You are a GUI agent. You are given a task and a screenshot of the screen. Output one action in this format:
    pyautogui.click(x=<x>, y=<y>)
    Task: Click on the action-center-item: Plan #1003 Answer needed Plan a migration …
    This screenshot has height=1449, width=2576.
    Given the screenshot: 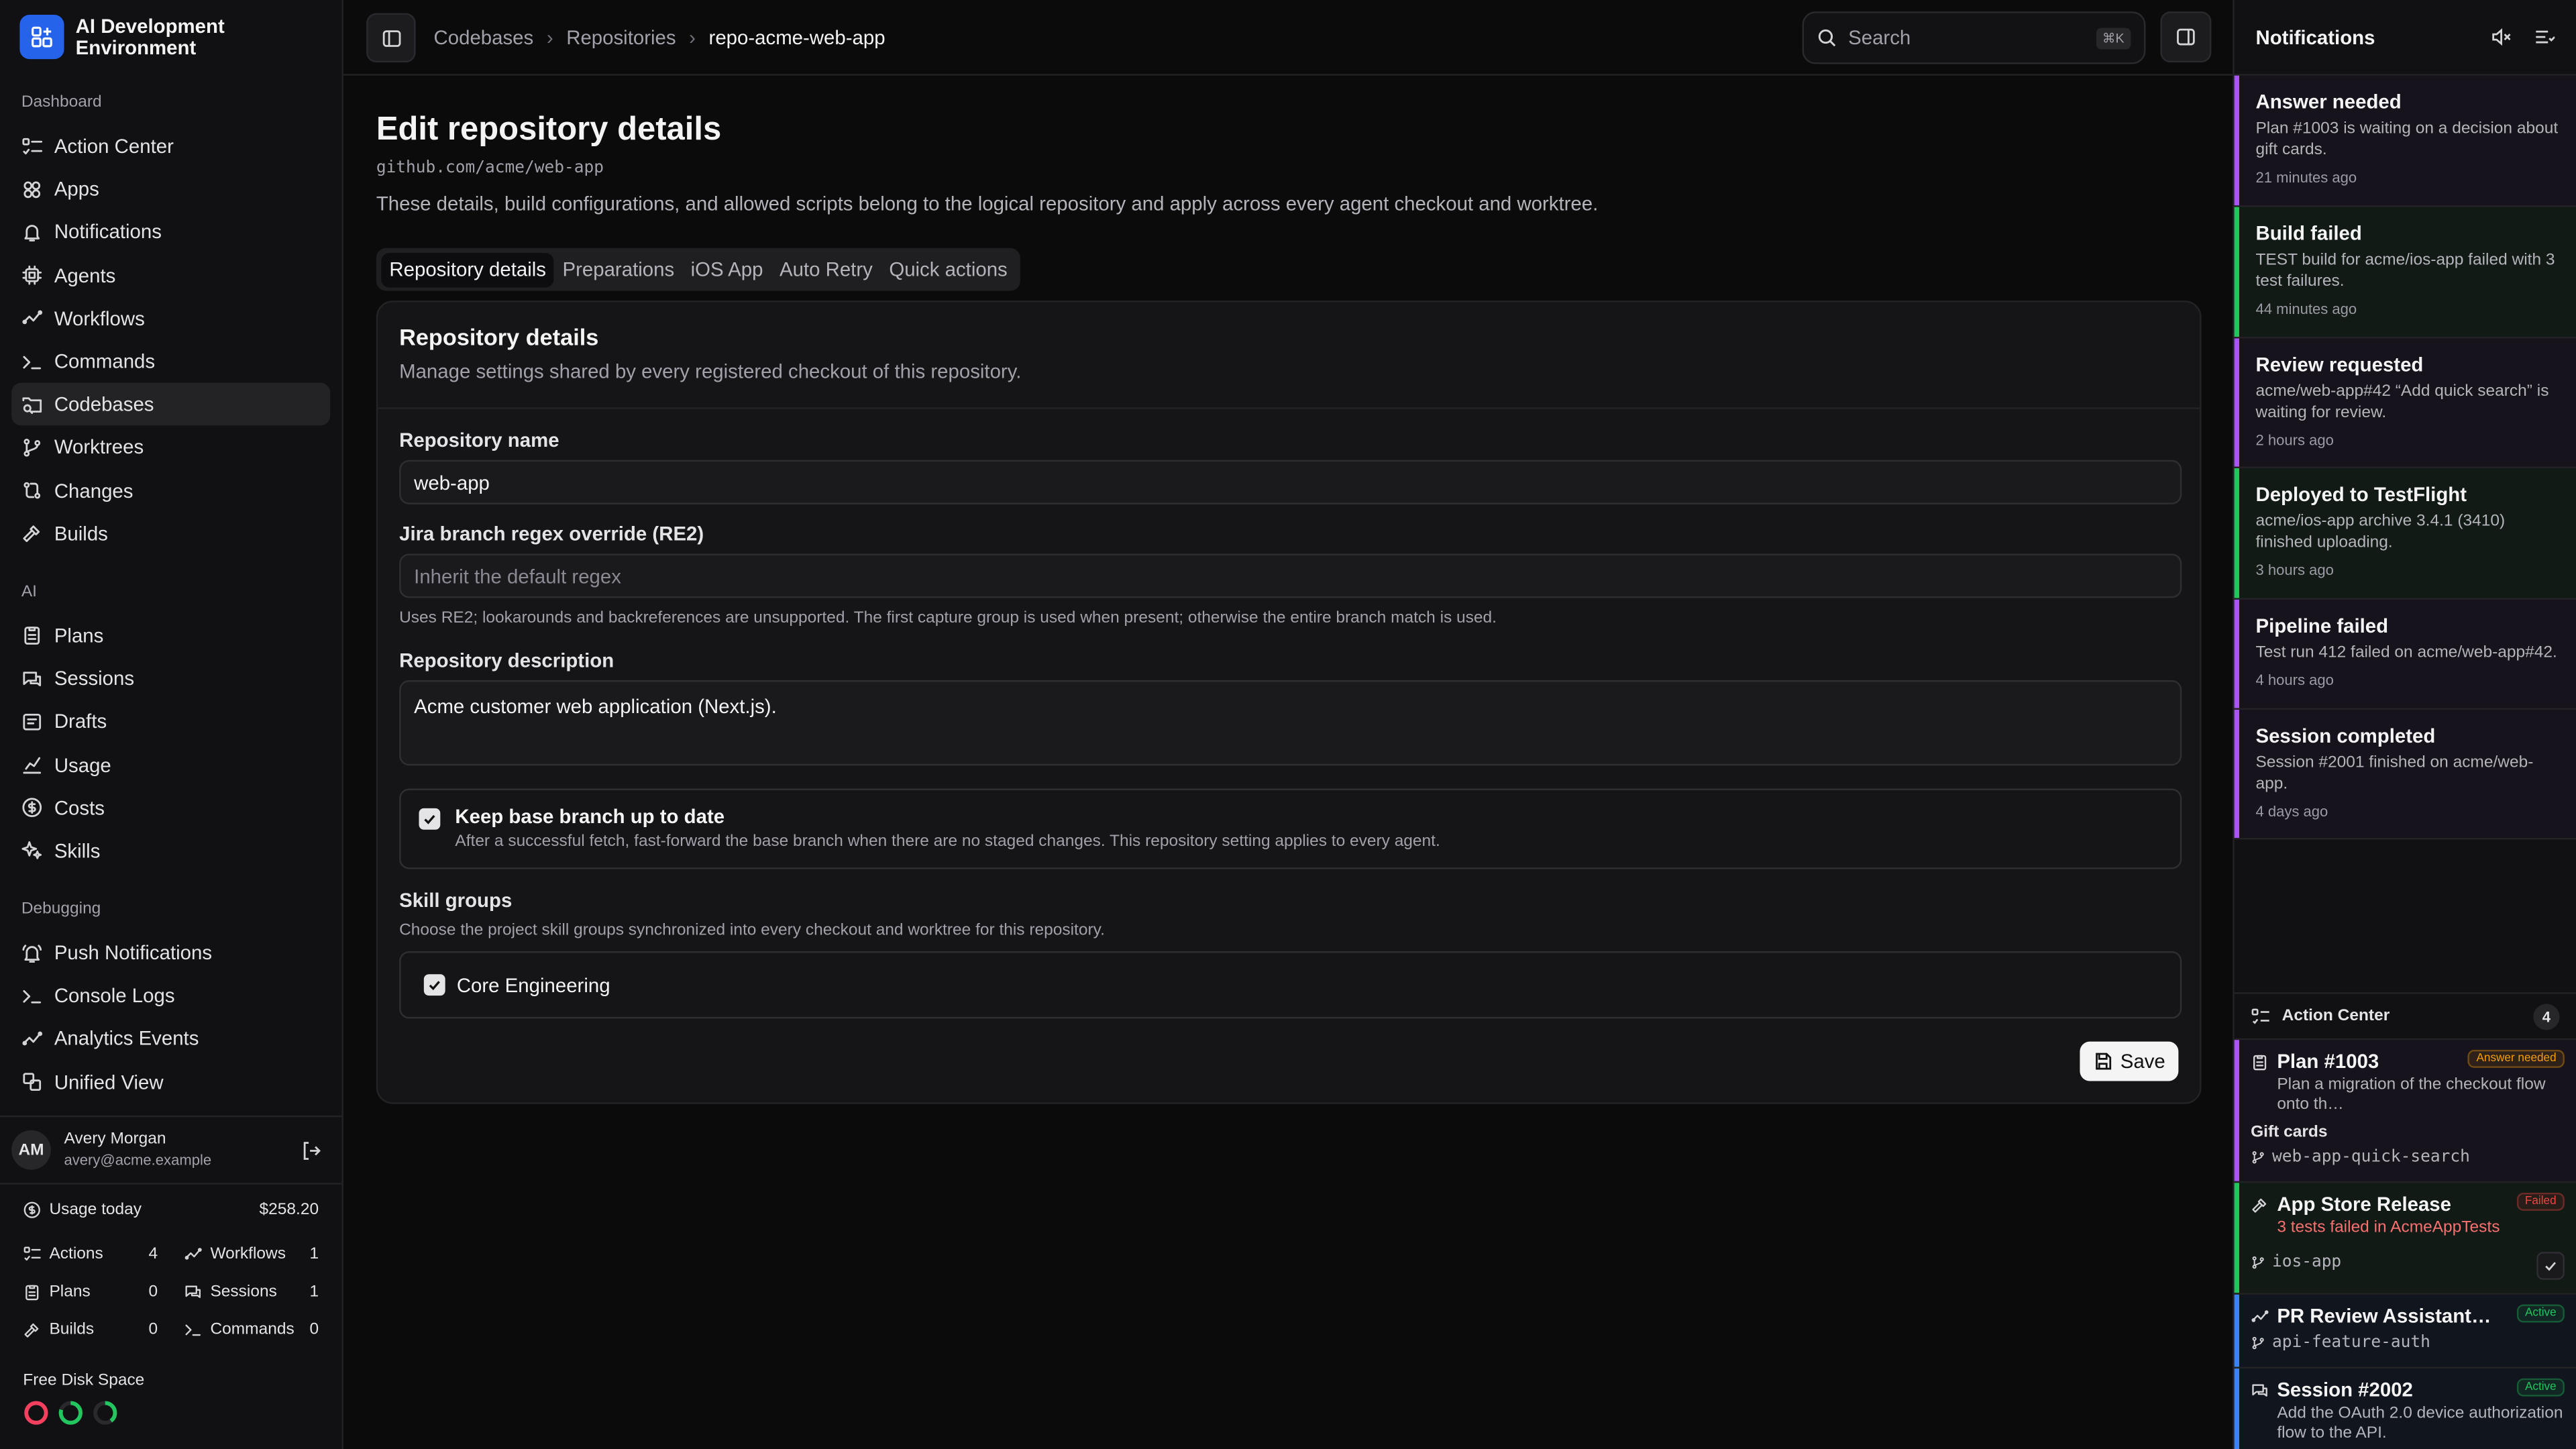 What is the action you would take?
    pyautogui.click(x=2405, y=1109)
    